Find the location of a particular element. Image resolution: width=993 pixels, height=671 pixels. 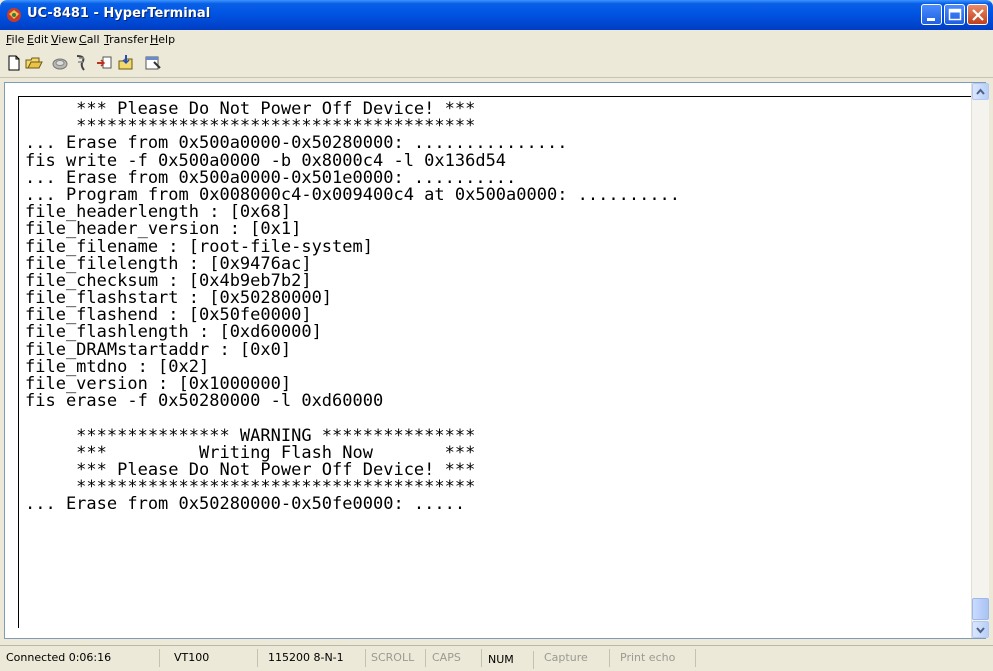

minimize-icon is located at coordinates (931, 19).